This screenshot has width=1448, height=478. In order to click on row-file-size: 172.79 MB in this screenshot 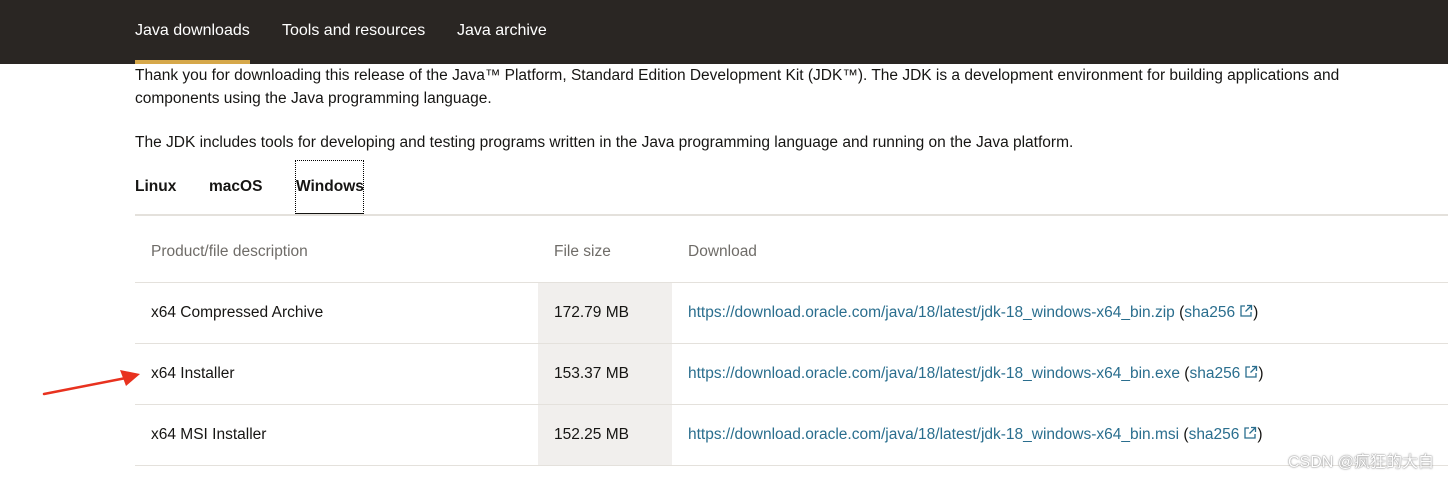, I will do `click(591, 312)`.